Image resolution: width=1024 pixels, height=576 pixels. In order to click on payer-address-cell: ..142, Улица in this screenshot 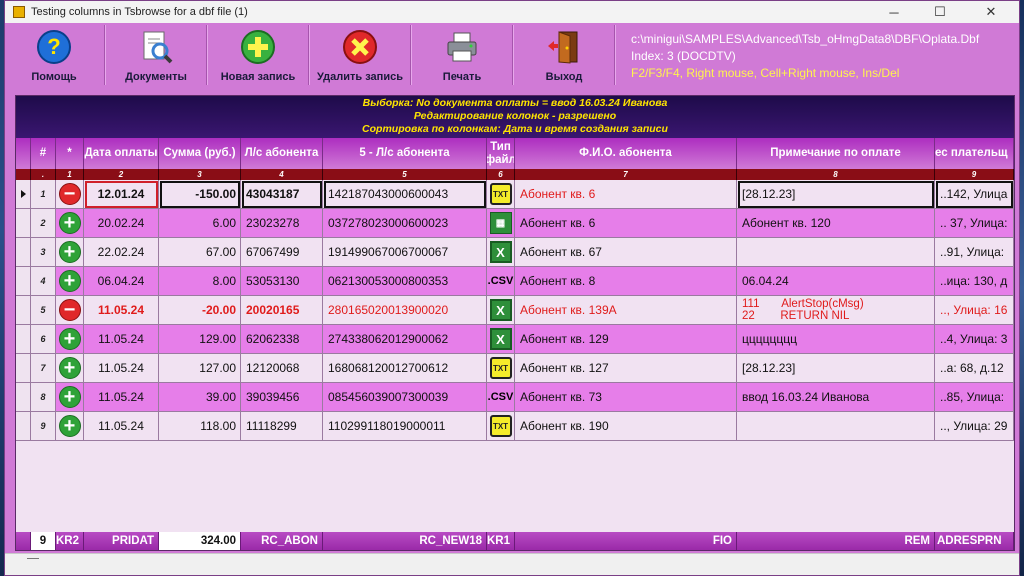, I will do `click(974, 194)`.